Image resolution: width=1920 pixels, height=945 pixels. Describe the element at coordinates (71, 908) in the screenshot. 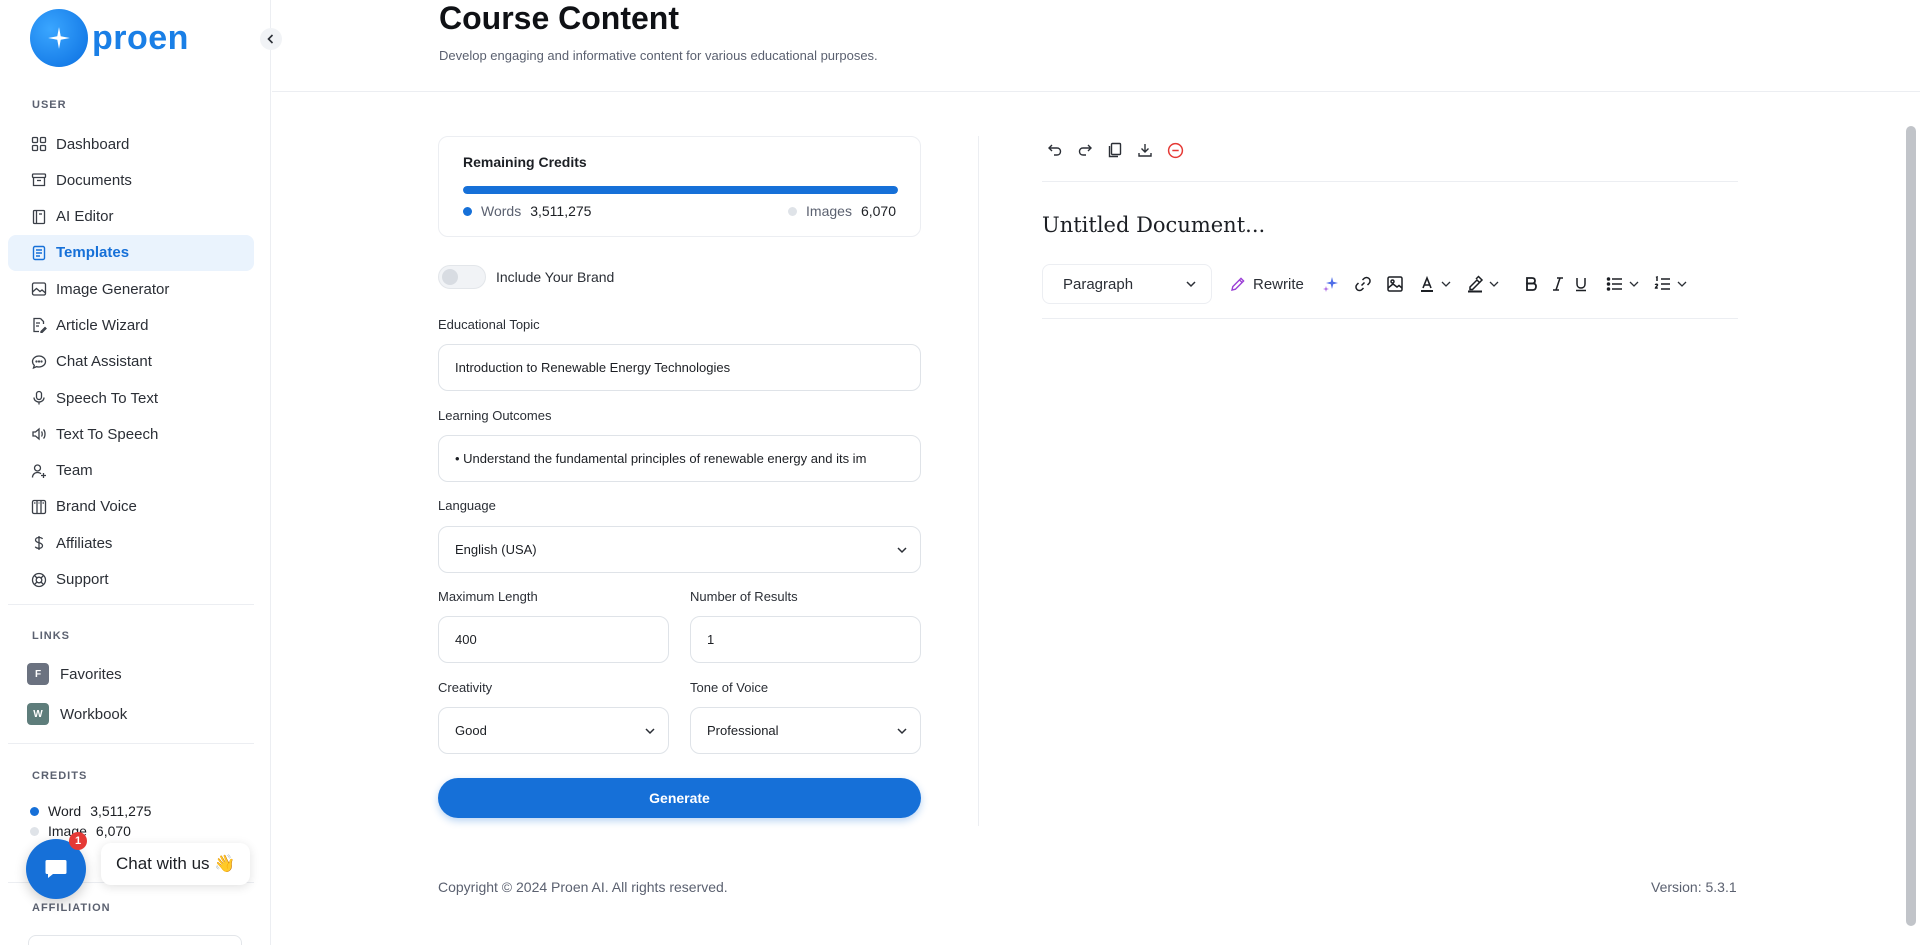

I see `section-label-affiliation: AFFILIATION` at that location.